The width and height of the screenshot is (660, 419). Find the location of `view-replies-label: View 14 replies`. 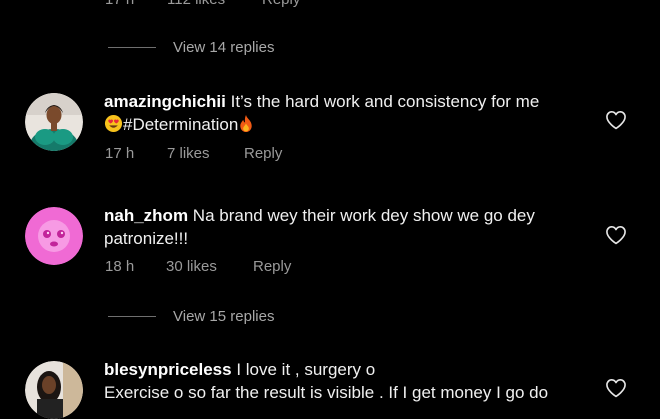

view-replies-label: View 14 replies is located at coordinates (224, 47).